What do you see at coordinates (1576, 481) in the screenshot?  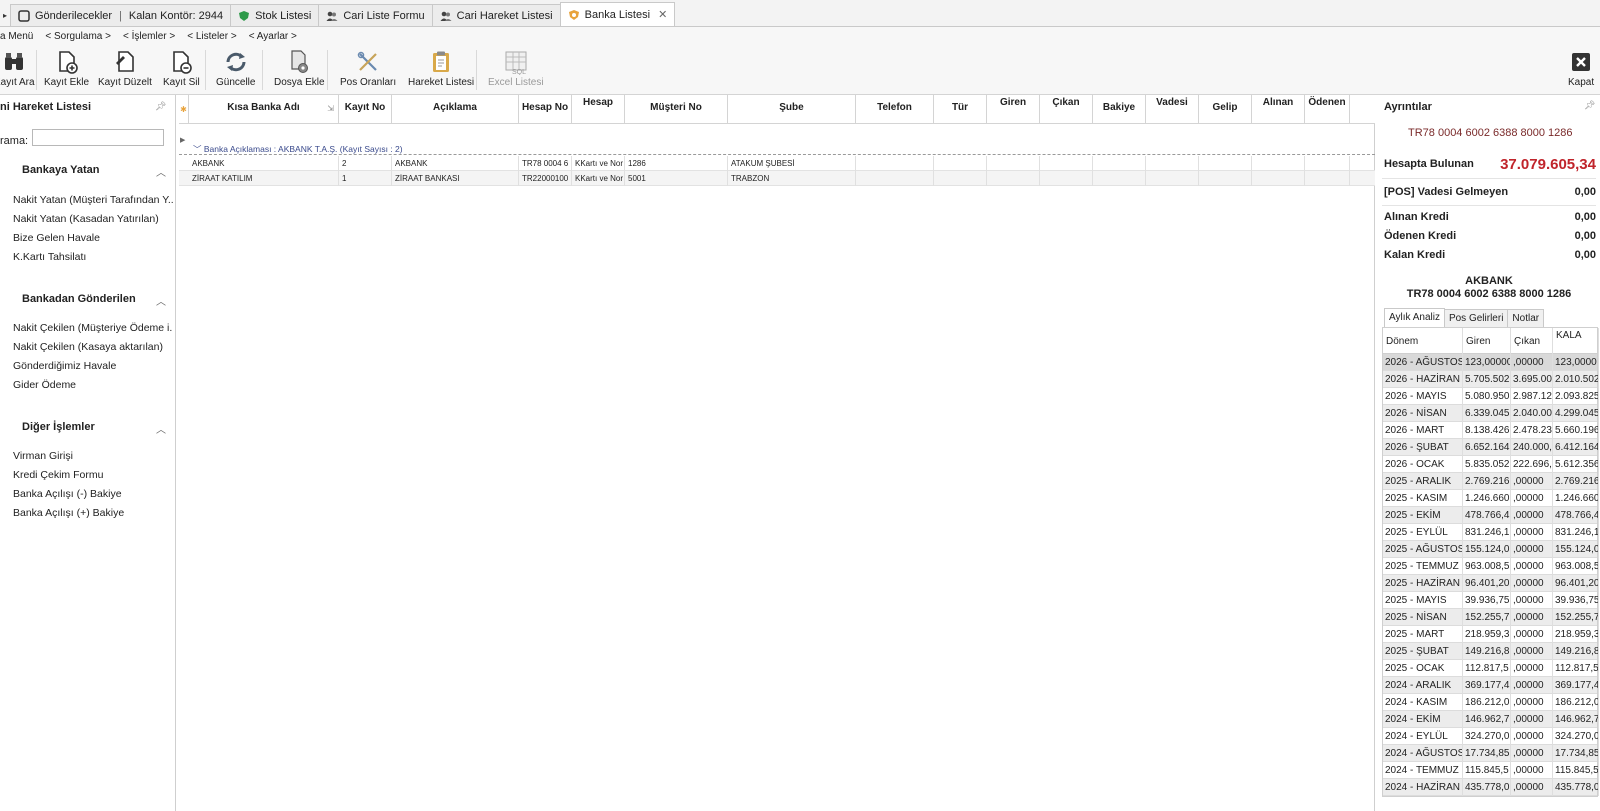 I see `analysis-cell: 2.769.216` at bounding box center [1576, 481].